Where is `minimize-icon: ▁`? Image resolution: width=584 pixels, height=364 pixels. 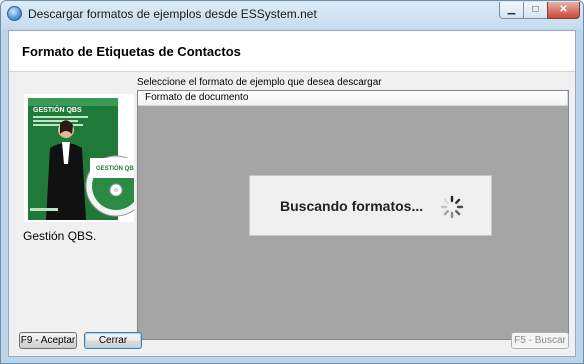 minimize-icon: ▁ is located at coordinates (511, 9).